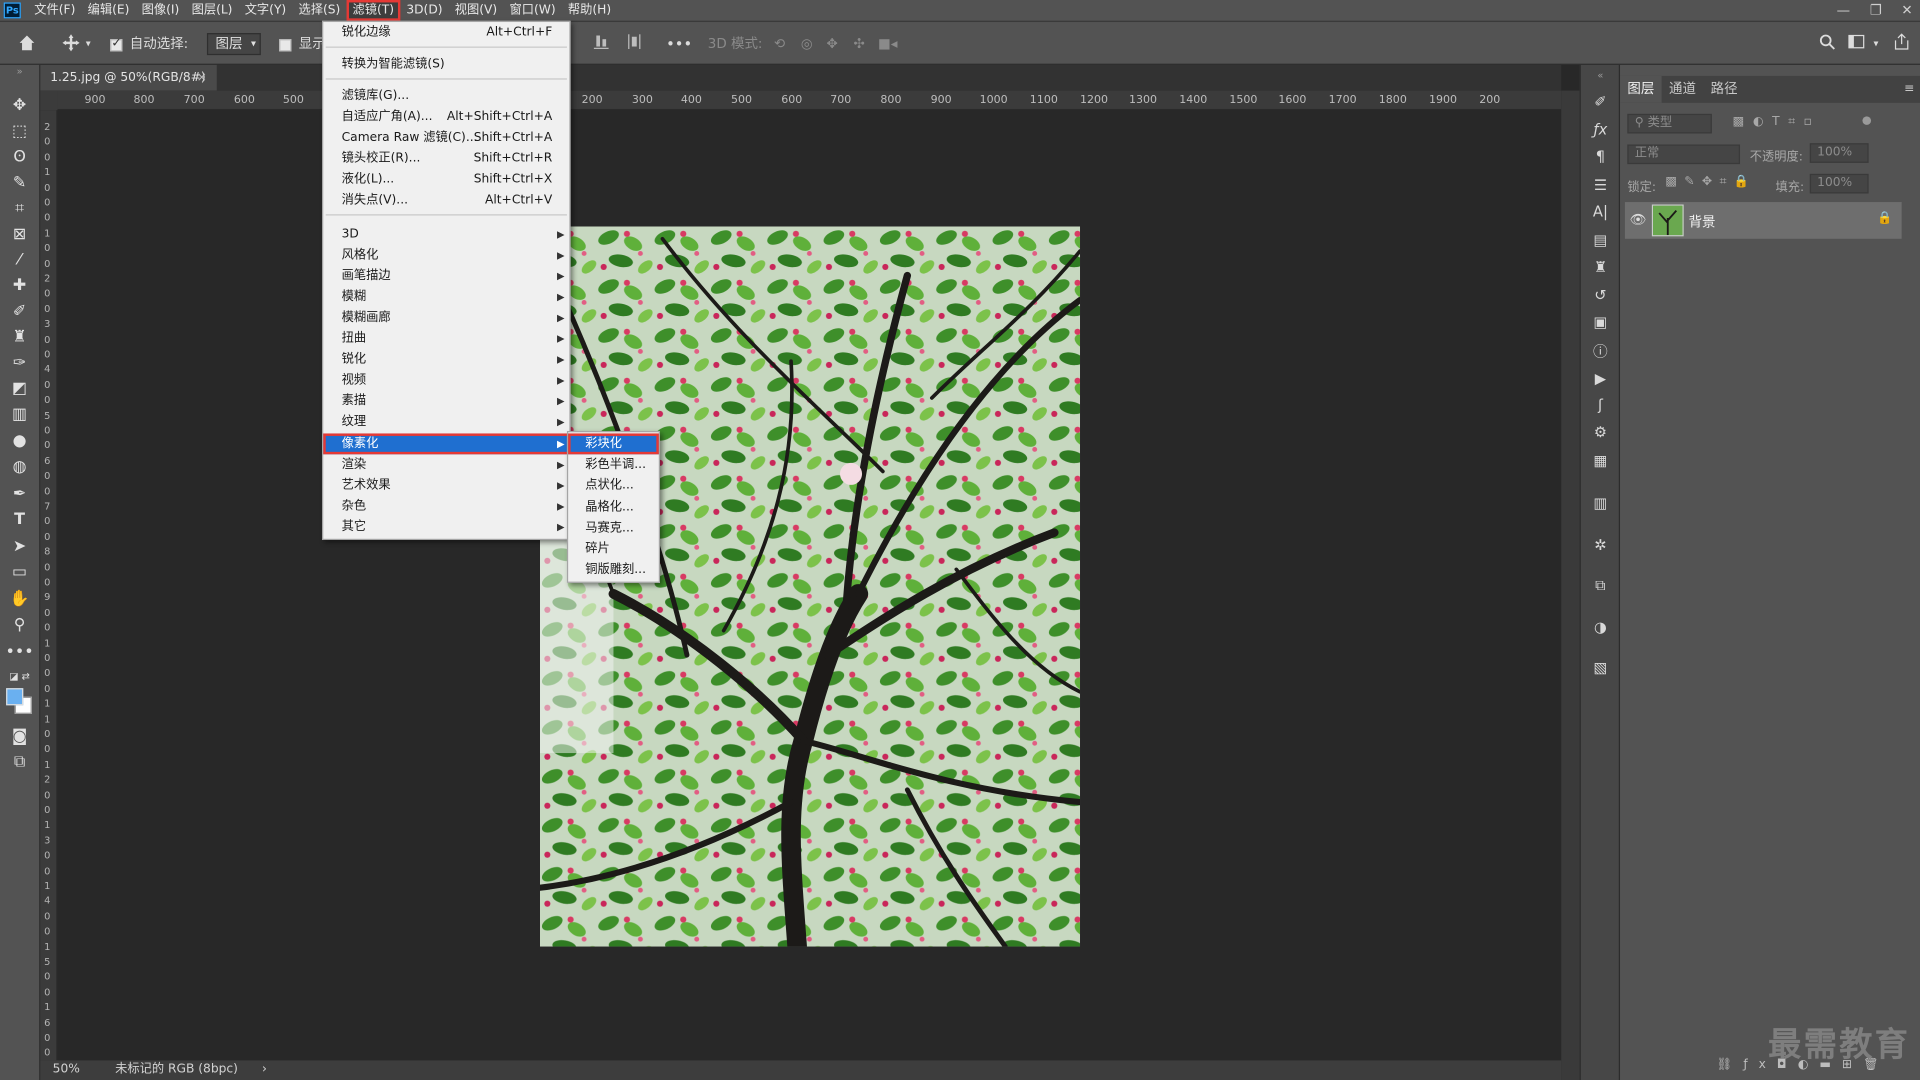 The width and height of the screenshot is (1920, 1080). Describe the element at coordinates (446, 276) in the screenshot. I see `filter-menu-item: 画笔描边 ▶` at that location.